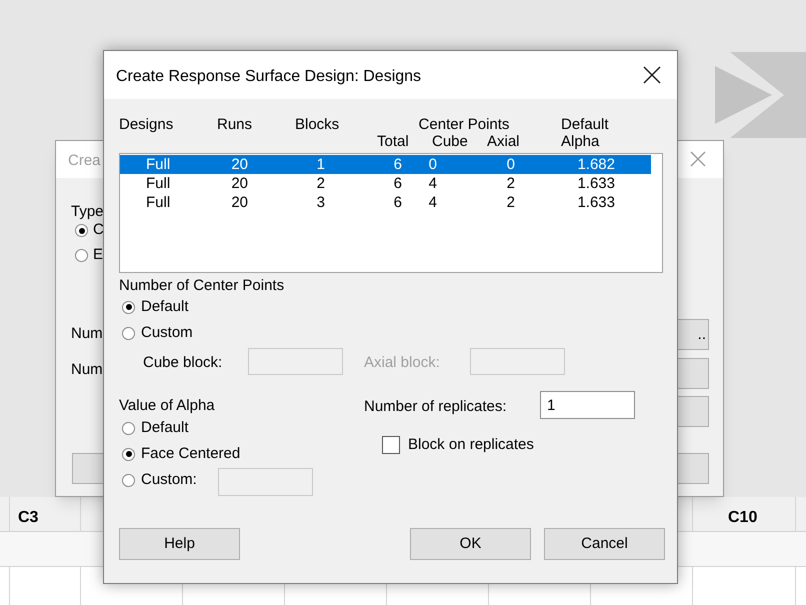  What do you see at coordinates (652, 75) in the screenshot?
I see `close-icon` at bounding box center [652, 75].